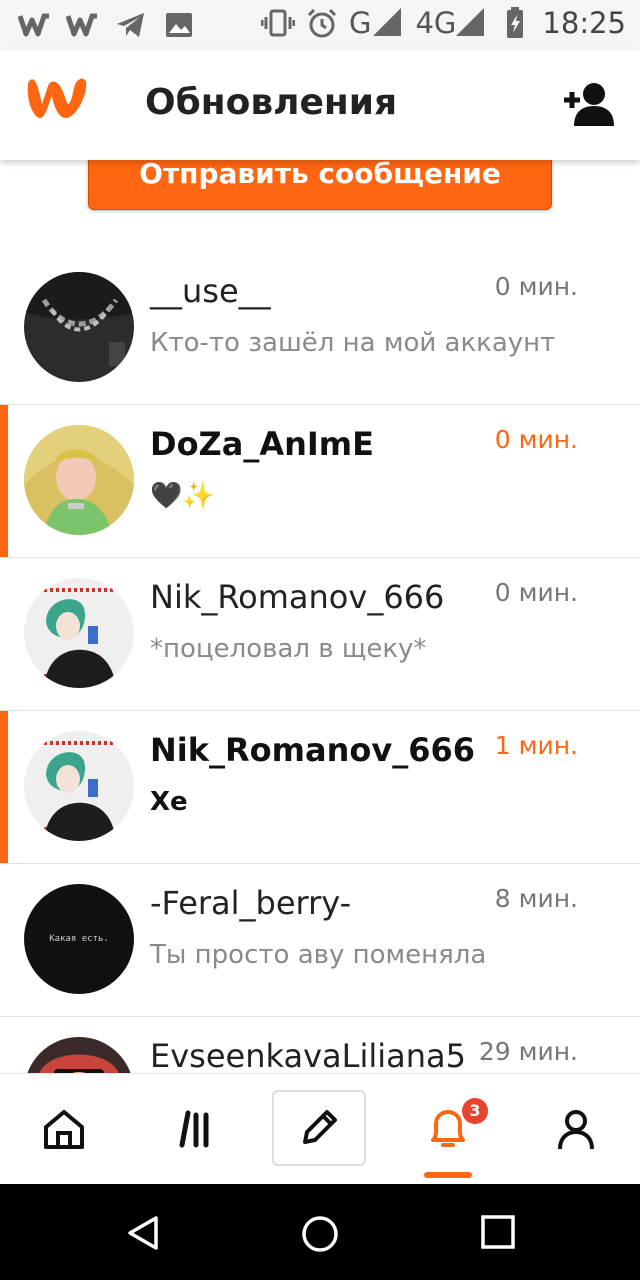 This screenshot has width=640, height=1280. Describe the element at coordinates (528, 1051) in the screenshot. I see `conversation-time: 29 мин.` at that location.